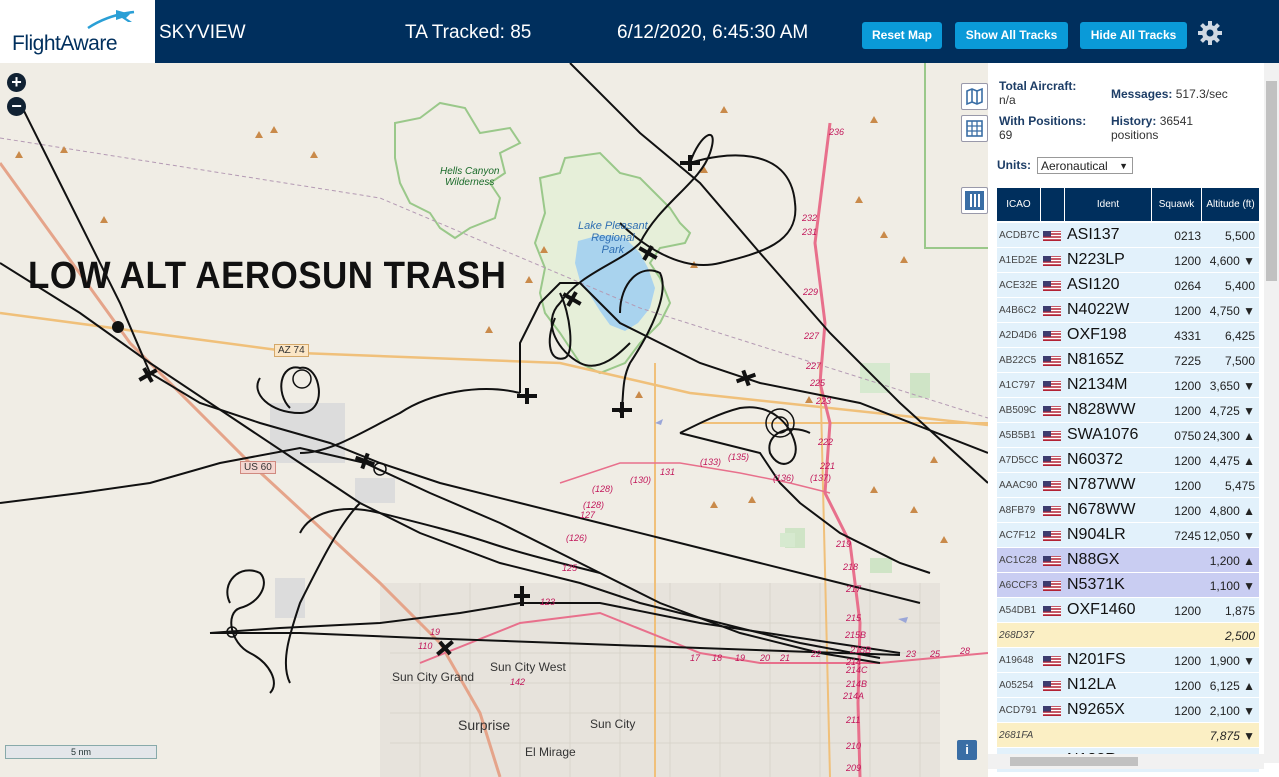 The width and height of the screenshot is (1279, 777). What do you see at coordinates (1128, 684) in the screenshot?
I see `table-row: A05254 N12LA 1200 6,125 ▲` at bounding box center [1128, 684].